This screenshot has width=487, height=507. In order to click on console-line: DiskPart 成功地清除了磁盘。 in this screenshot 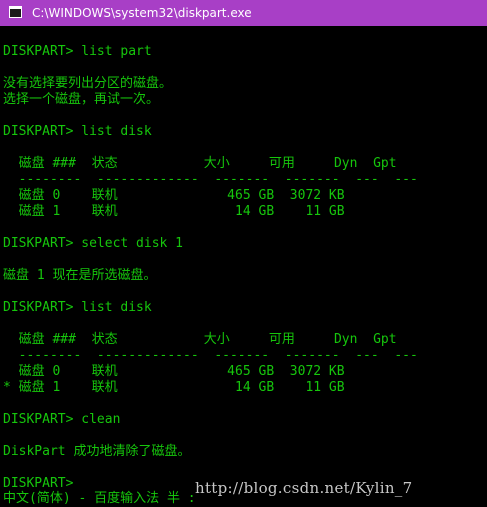, I will do `click(97, 451)`.